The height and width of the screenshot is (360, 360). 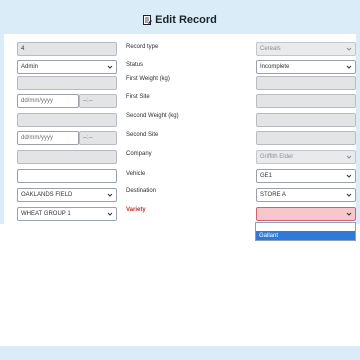 I want to click on destination-select: STORE A, so click(x=306, y=195).